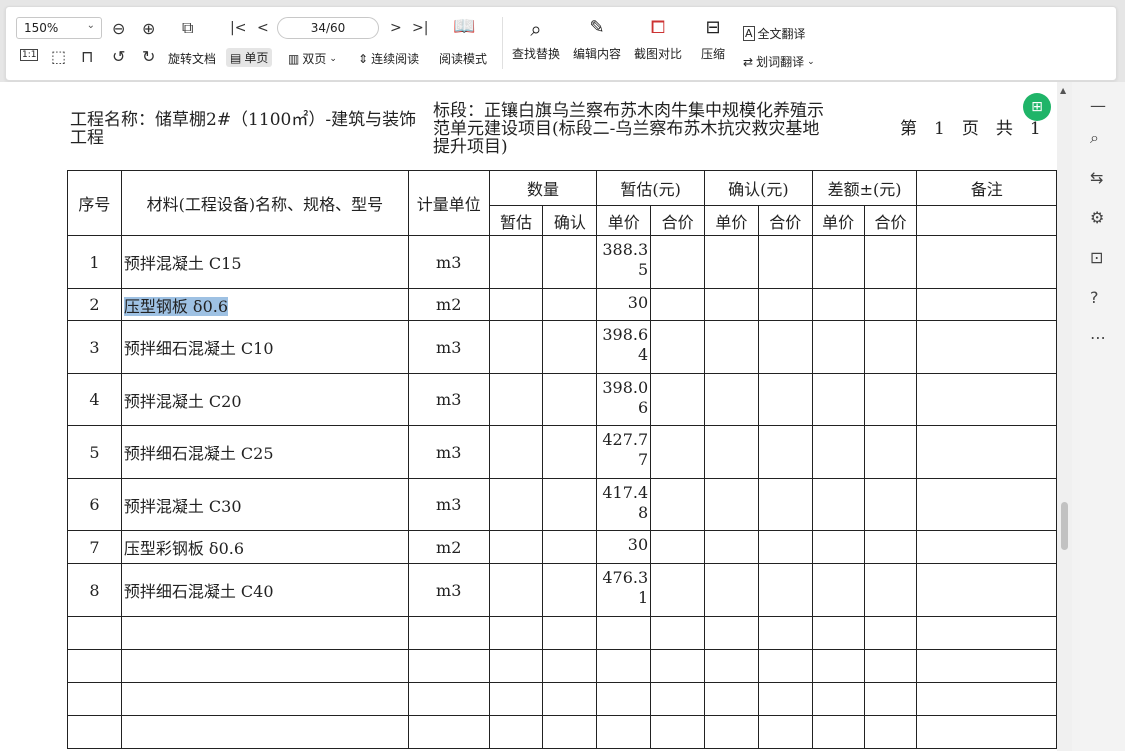  What do you see at coordinates (470, 147) in the screenshot?
I see `section-line3: 提升项目)` at bounding box center [470, 147].